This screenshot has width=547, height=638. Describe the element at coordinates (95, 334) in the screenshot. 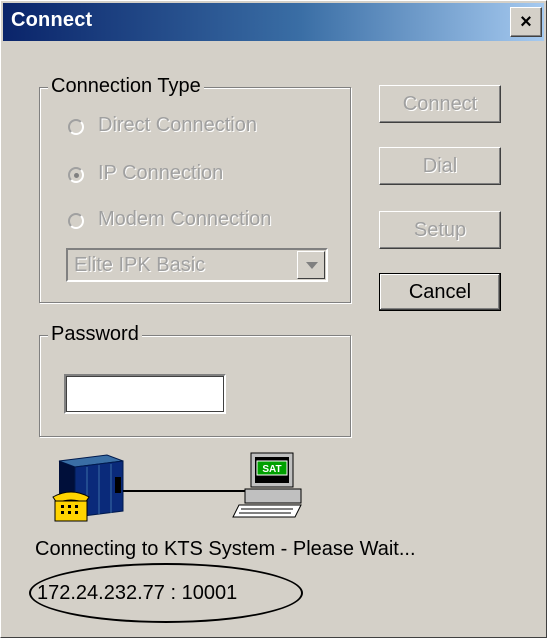

I see `password-label: Password` at that location.